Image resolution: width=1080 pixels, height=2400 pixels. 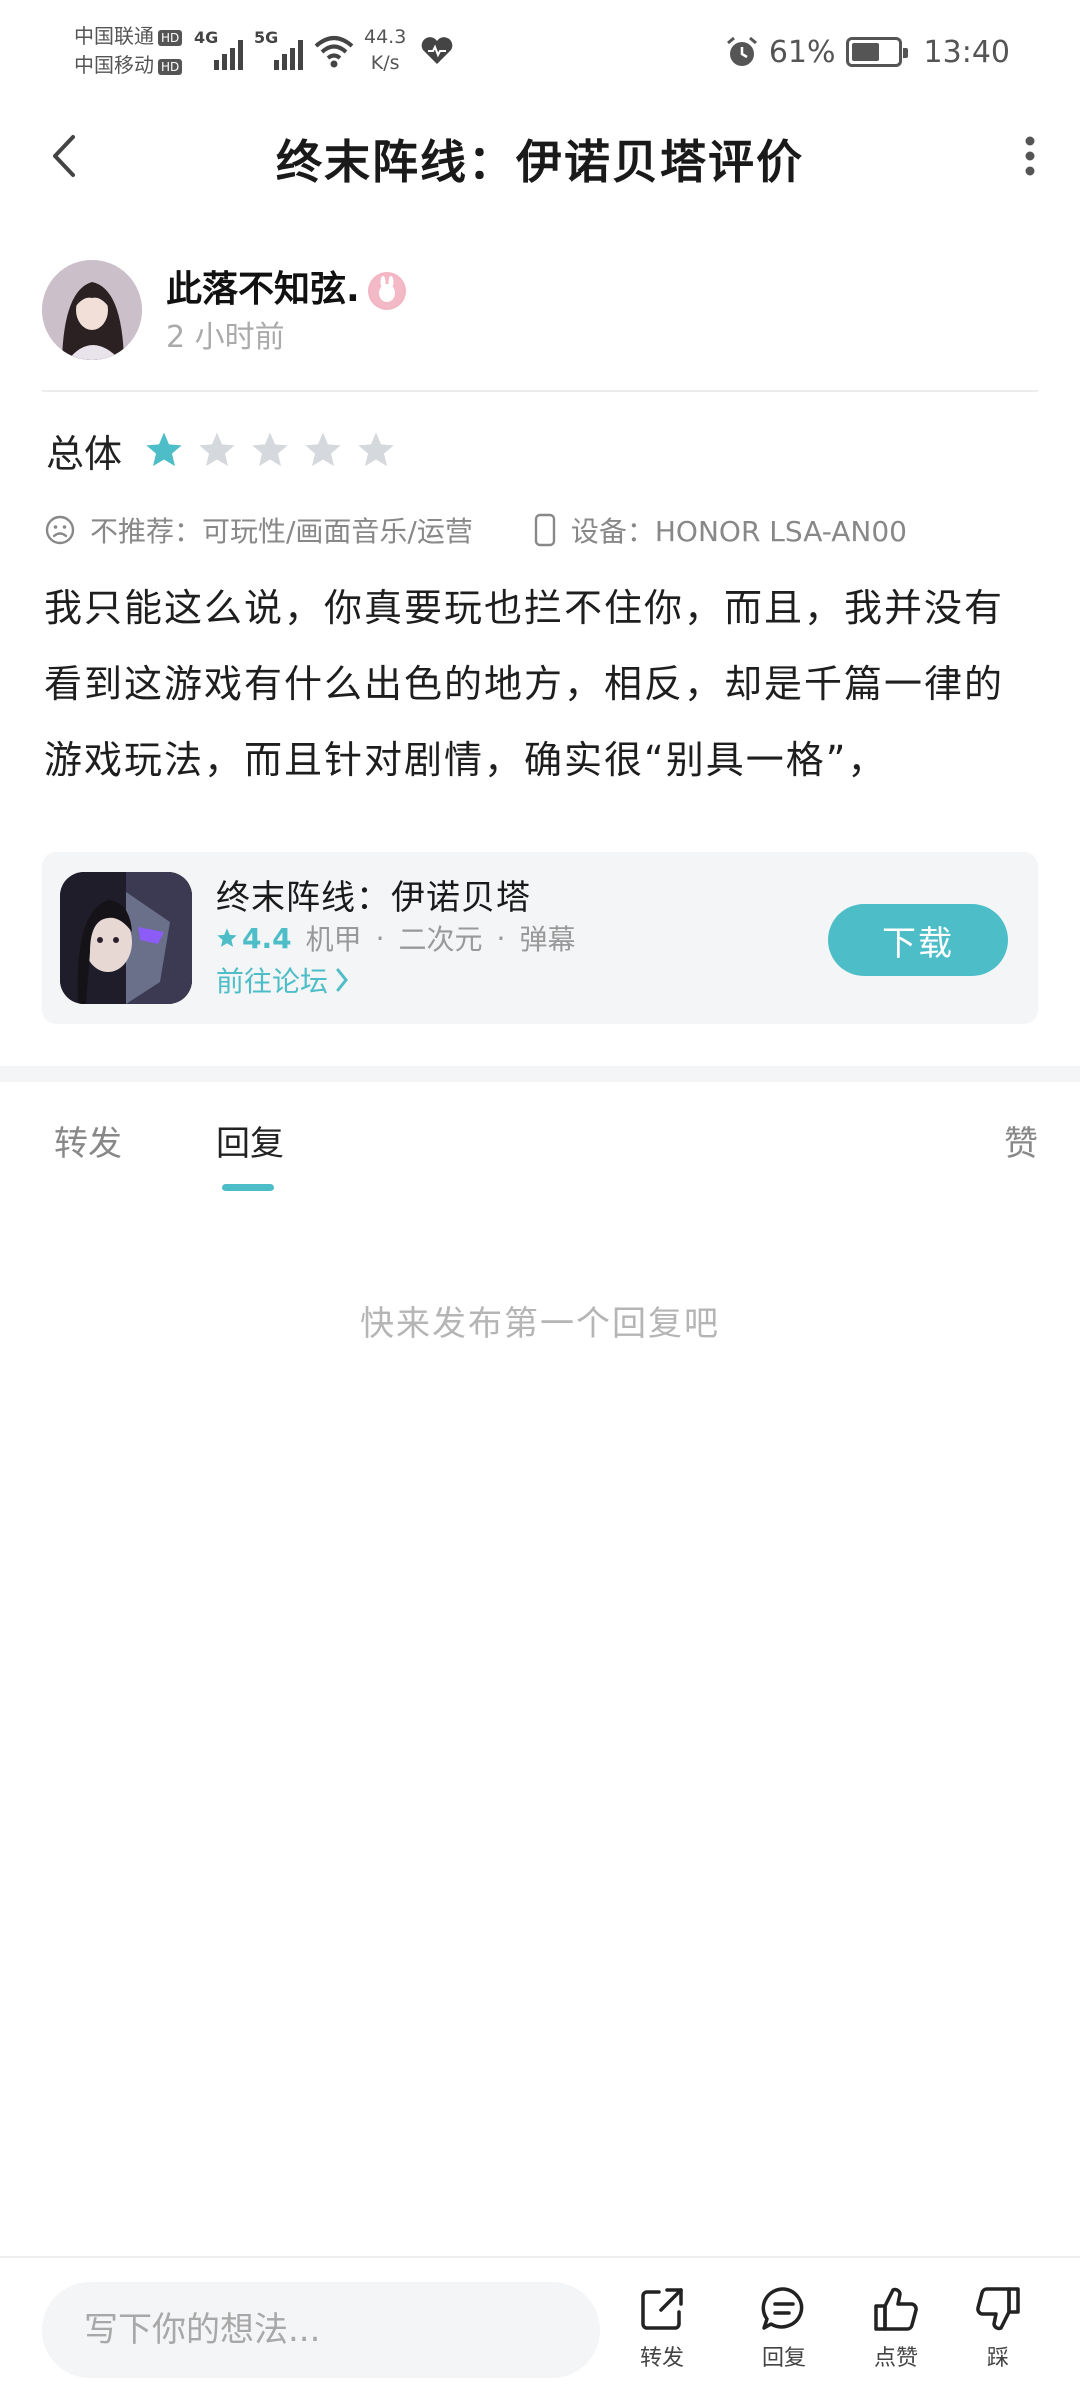 I want to click on carrier-info: 中国联通 HD 中国移动 HD, so click(x=128, y=51).